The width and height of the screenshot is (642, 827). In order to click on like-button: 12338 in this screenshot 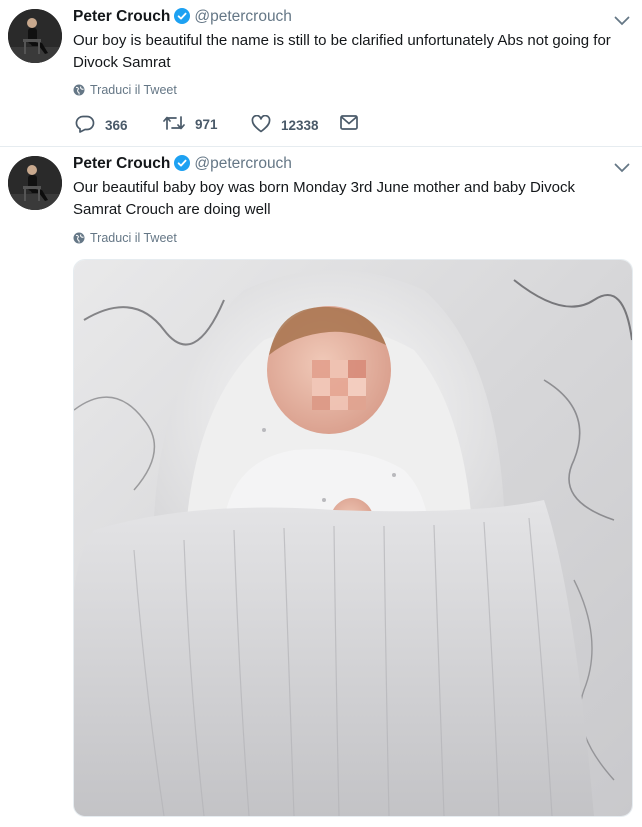, I will do `click(285, 125)`.